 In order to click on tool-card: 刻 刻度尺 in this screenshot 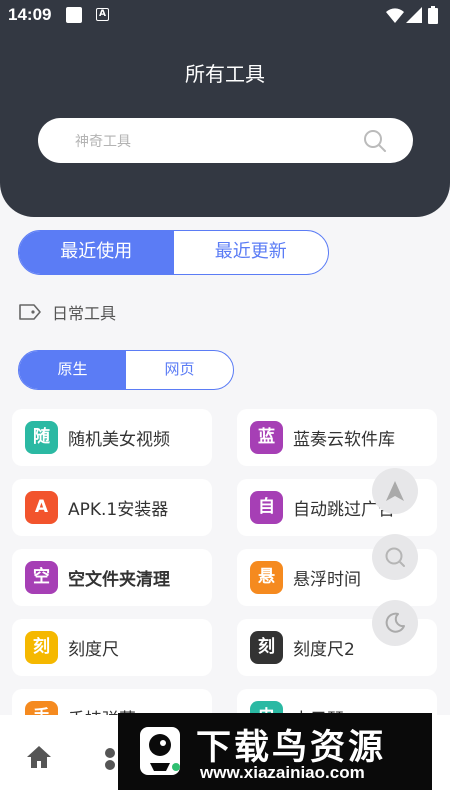, I will do `click(112, 647)`.